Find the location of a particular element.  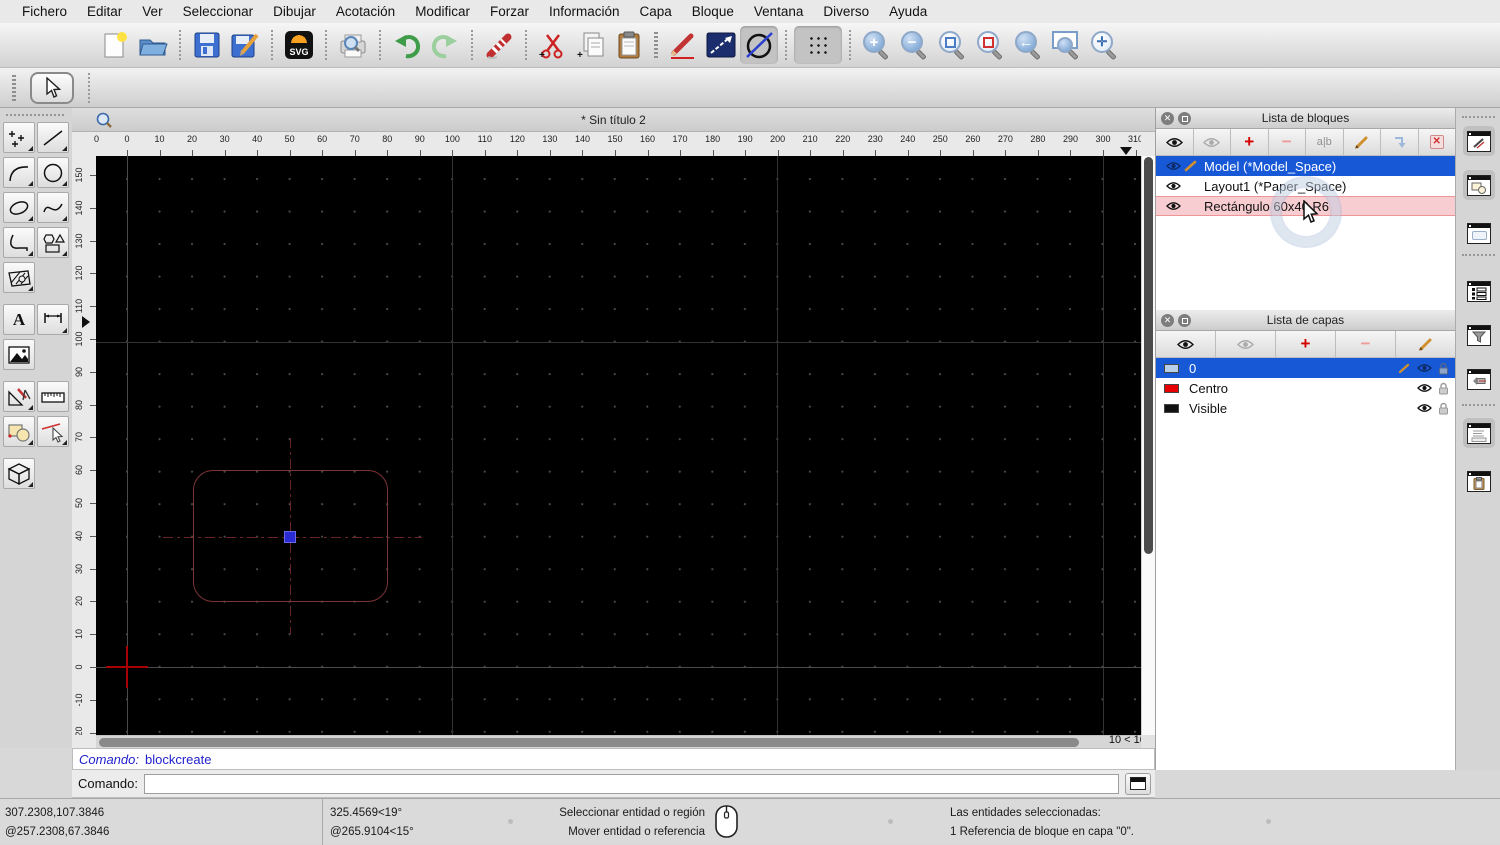

save-button is located at coordinates (207, 45).